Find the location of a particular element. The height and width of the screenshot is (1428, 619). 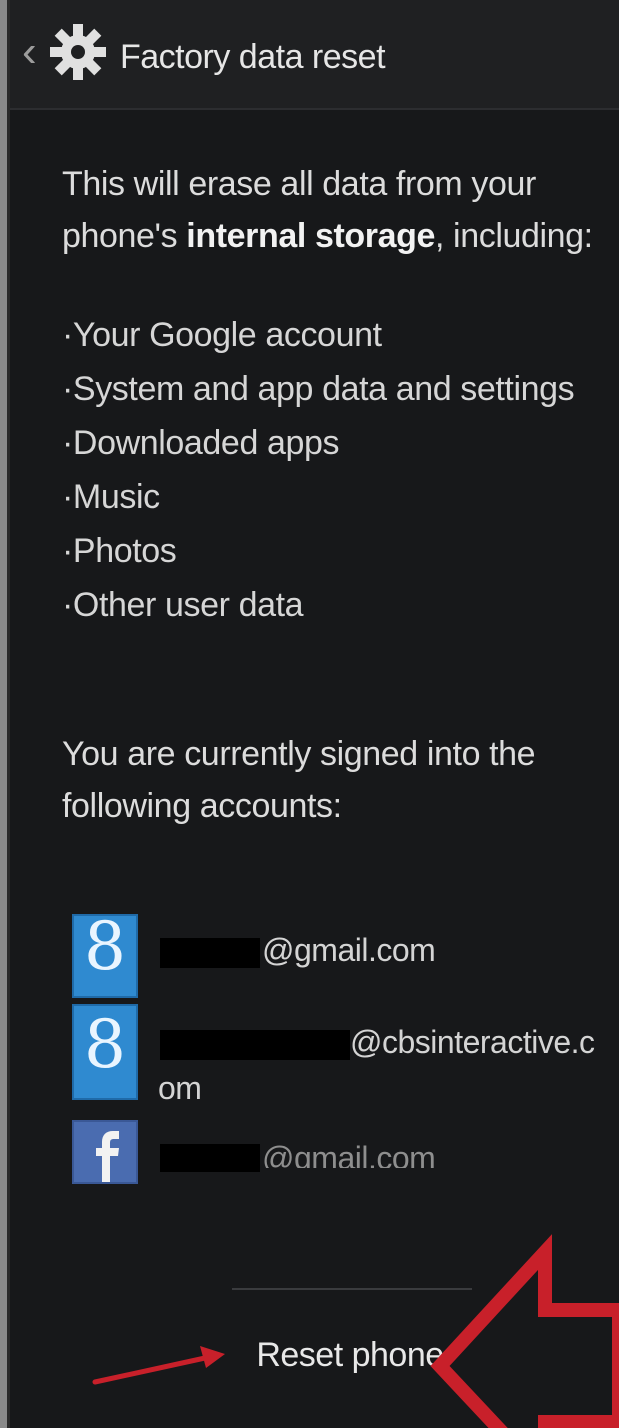

window-edge is located at coordinates (3, 714).